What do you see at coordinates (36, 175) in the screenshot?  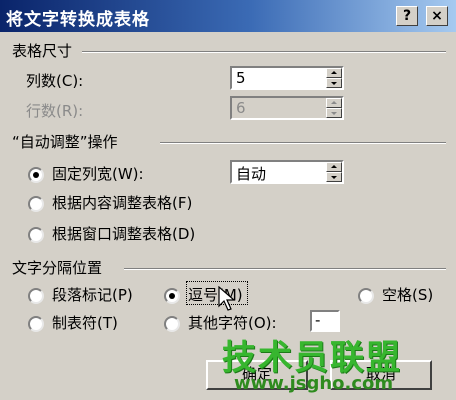 I see `fixed-width-radio` at bounding box center [36, 175].